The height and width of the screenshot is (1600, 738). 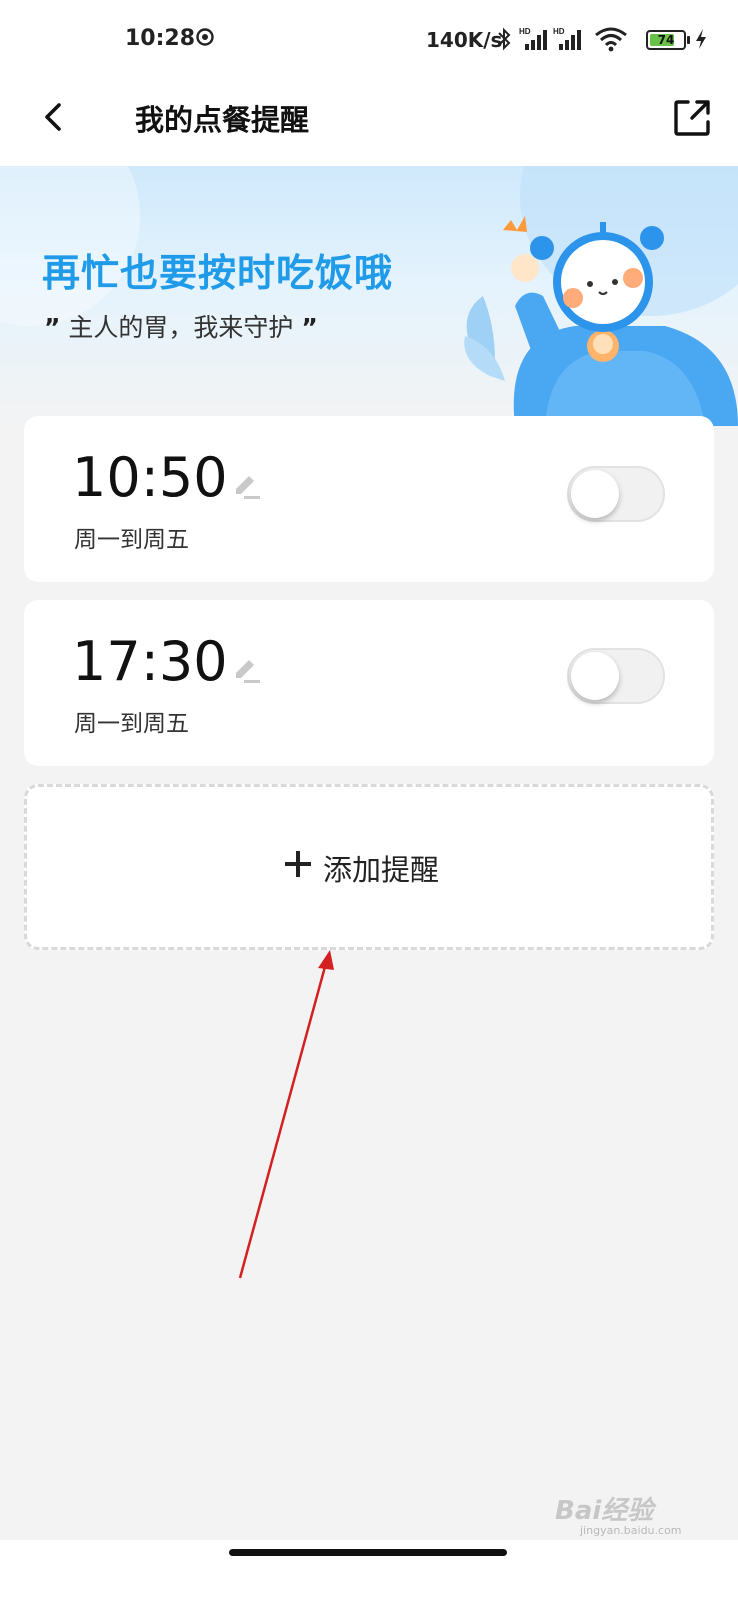 What do you see at coordinates (611, 39) in the screenshot?
I see `wifi-icon` at bounding box center [611, 39].